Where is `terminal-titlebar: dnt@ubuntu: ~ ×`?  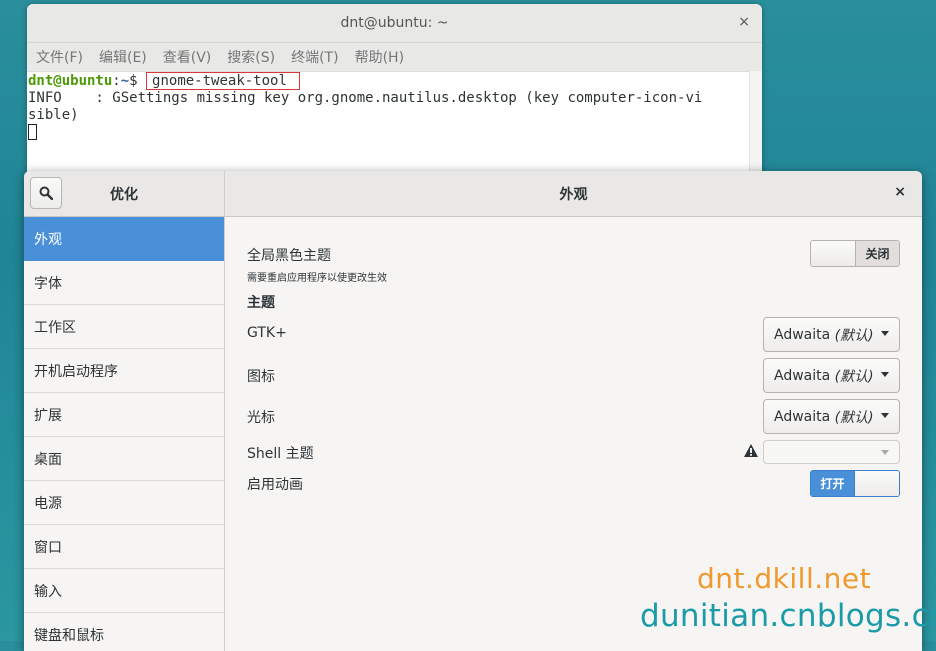
terminal-titlebar: dnt@ubuntu: ~ × is located at coordinates (394, 23).